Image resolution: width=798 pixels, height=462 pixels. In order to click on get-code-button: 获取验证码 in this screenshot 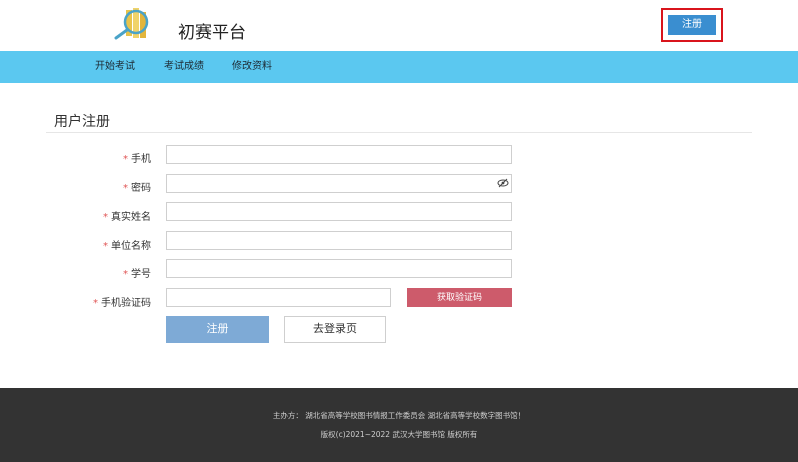, I will do `click(459, 297)`.